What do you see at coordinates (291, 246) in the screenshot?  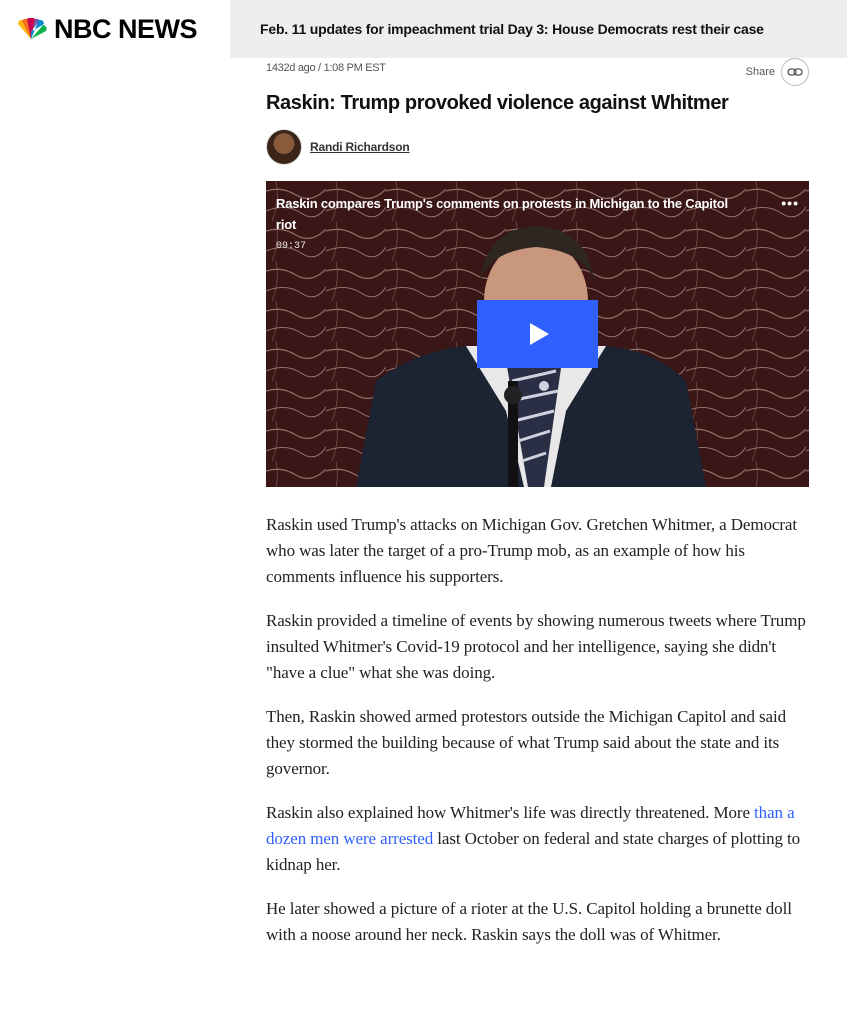 I see `video-duration: 09:37` at bounding box center [291, 246].